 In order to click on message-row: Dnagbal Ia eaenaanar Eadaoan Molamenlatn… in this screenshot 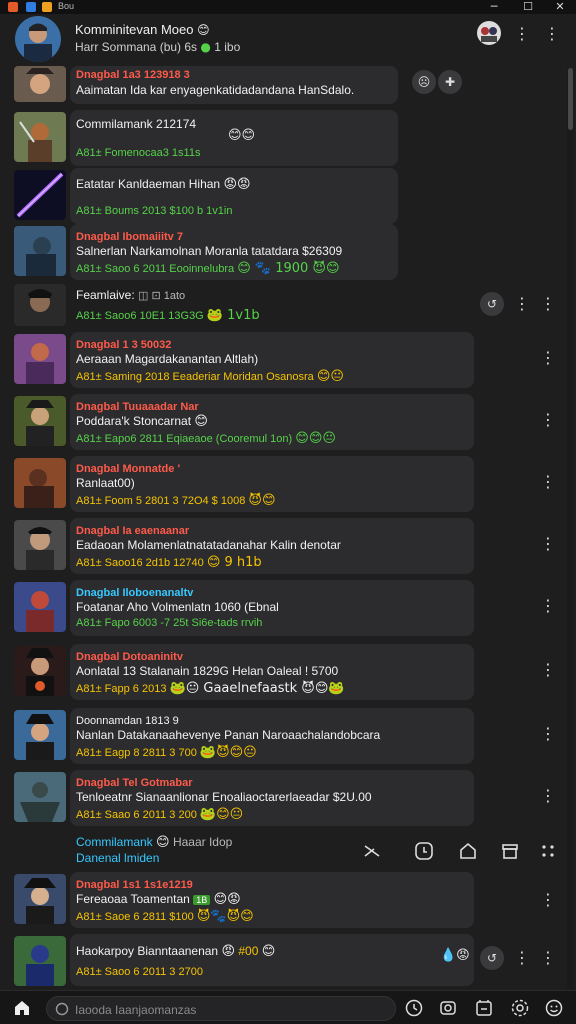, I will do `click(288, 546)`.